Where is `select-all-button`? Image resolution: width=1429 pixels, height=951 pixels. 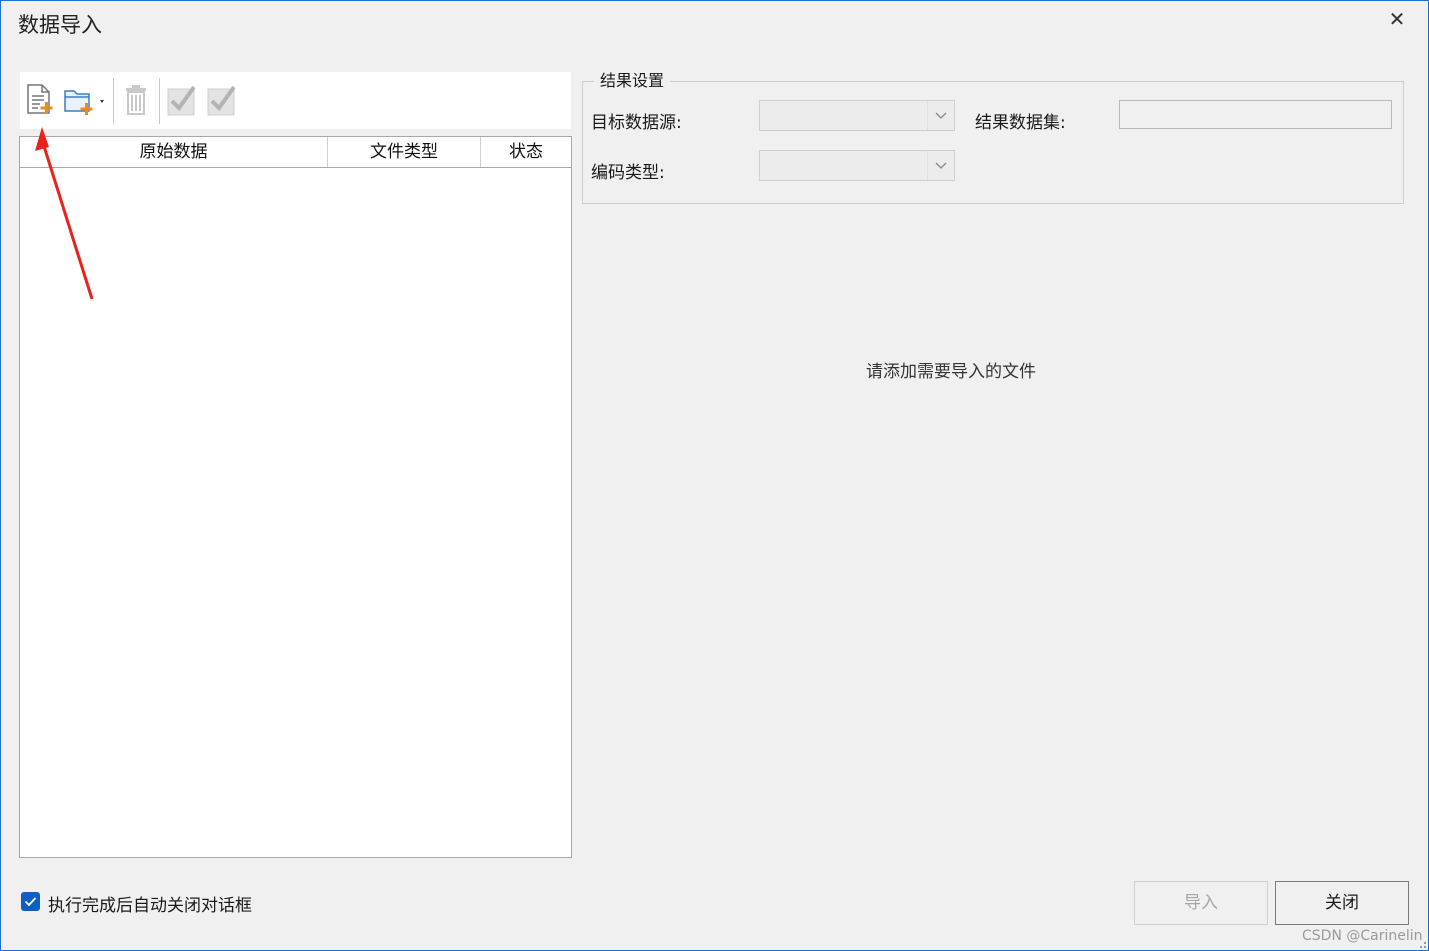
select-all-button is located at coordinates (182, 100).